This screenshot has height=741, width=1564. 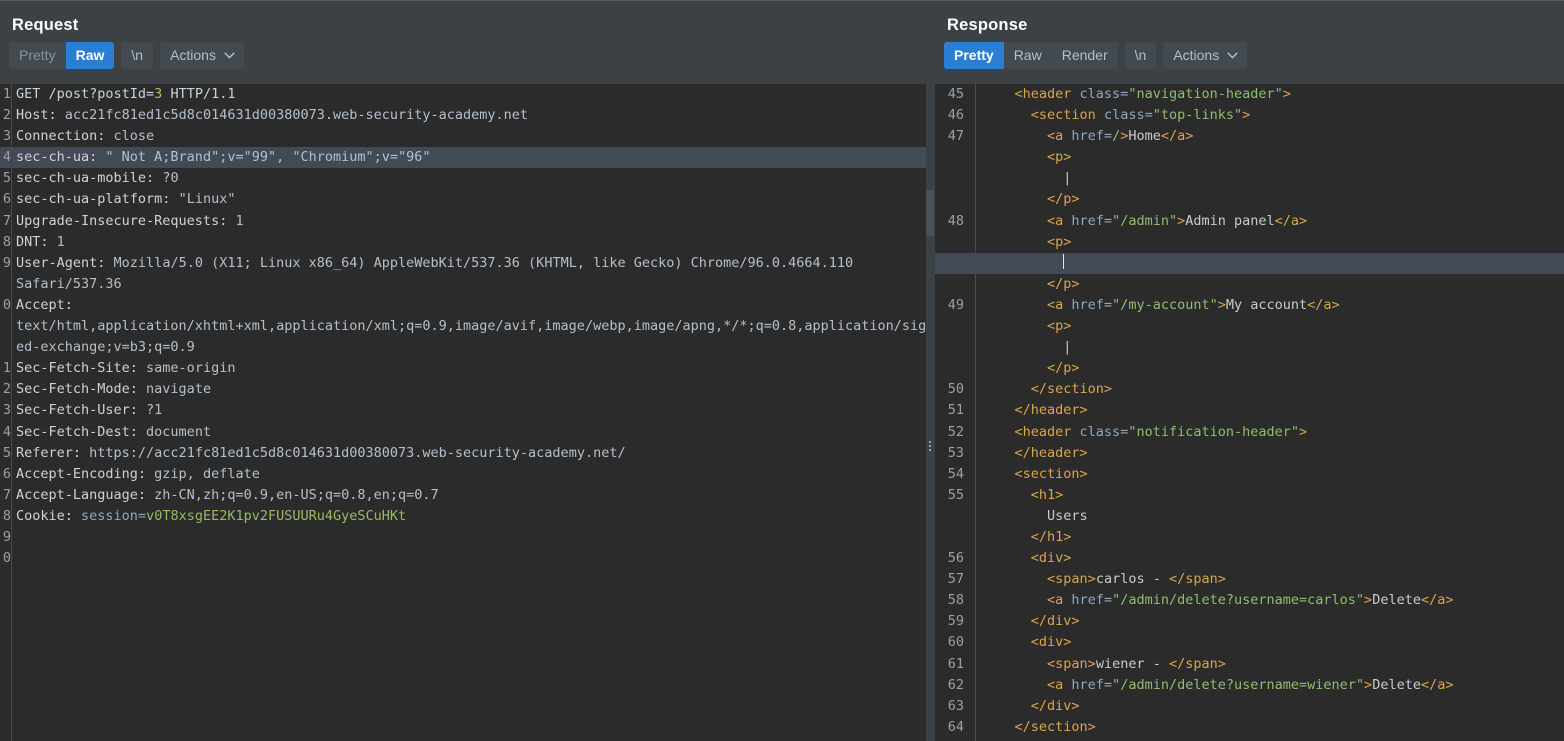 What do you see at coordinates (1249, 432) in the screenshot?
I see `code-line: 52 <header class="notification-header">` at bounding box center [1249, 432].